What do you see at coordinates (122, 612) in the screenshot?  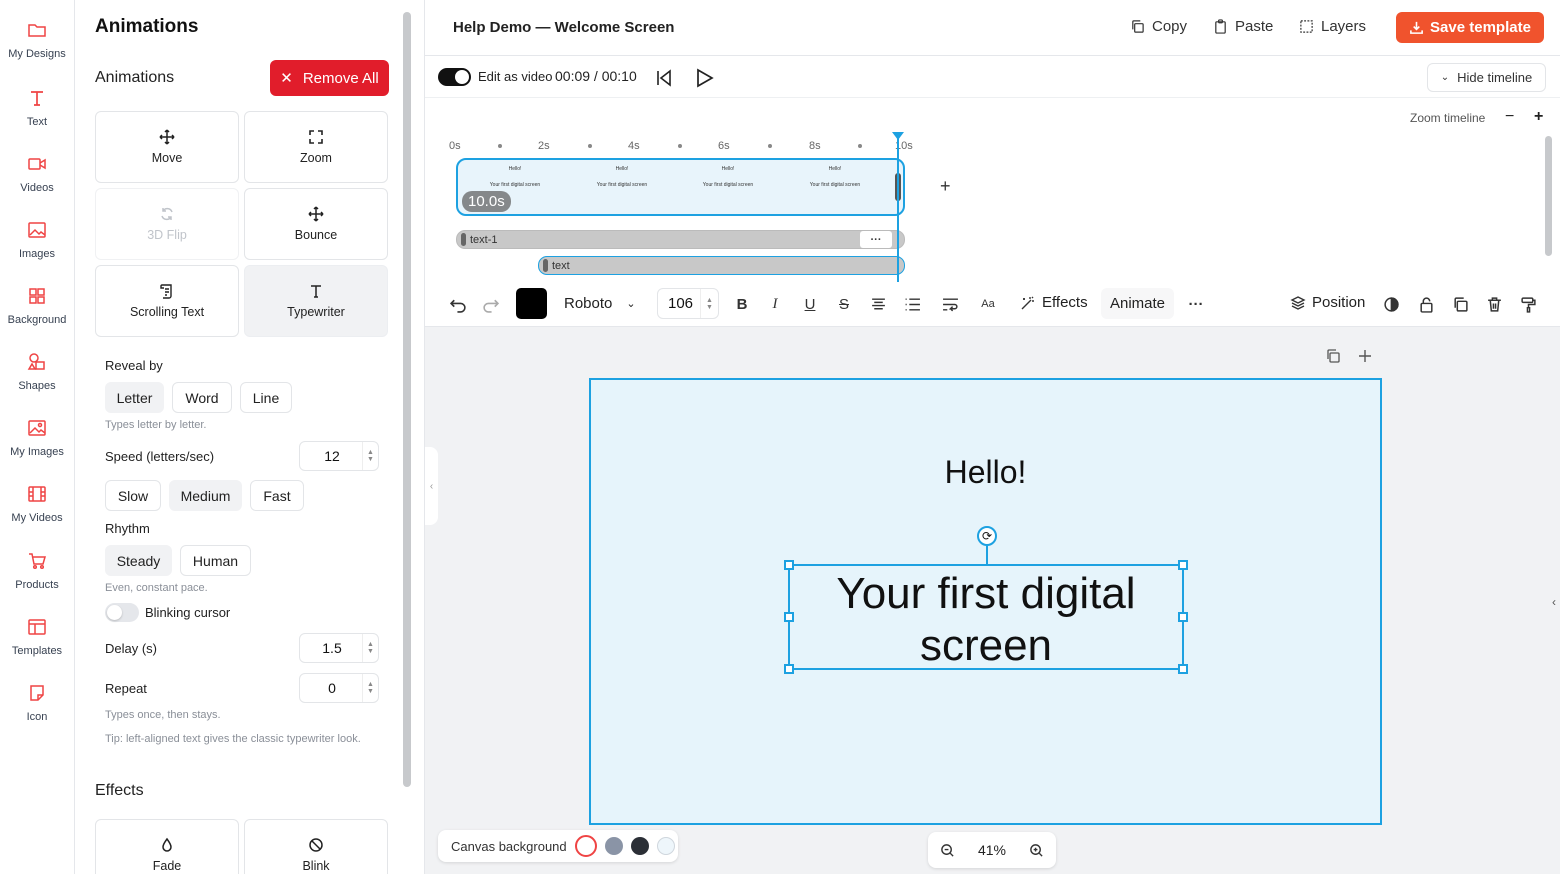 I see `blinking-cursor-toggle` at bounding box center [122, 612].